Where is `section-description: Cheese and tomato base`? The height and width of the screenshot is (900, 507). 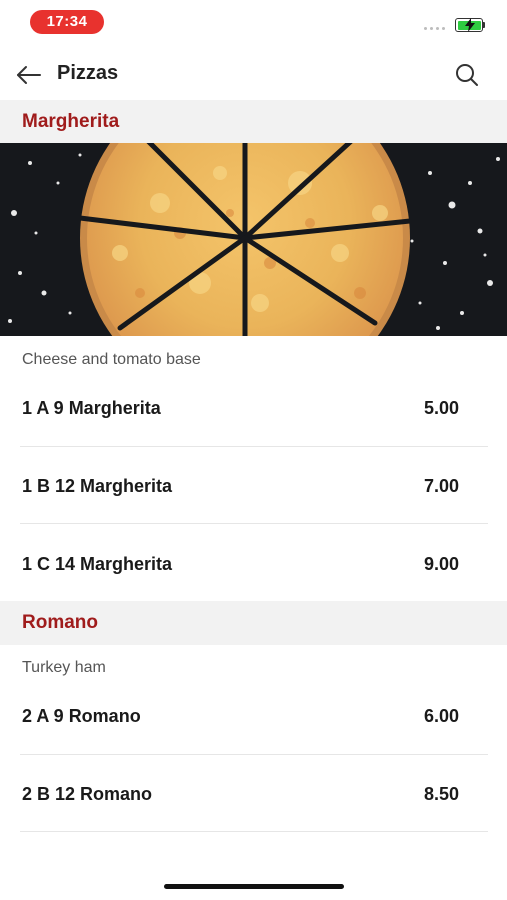 section-description: Cheese and tomato base is located at coordinates (111, 359).